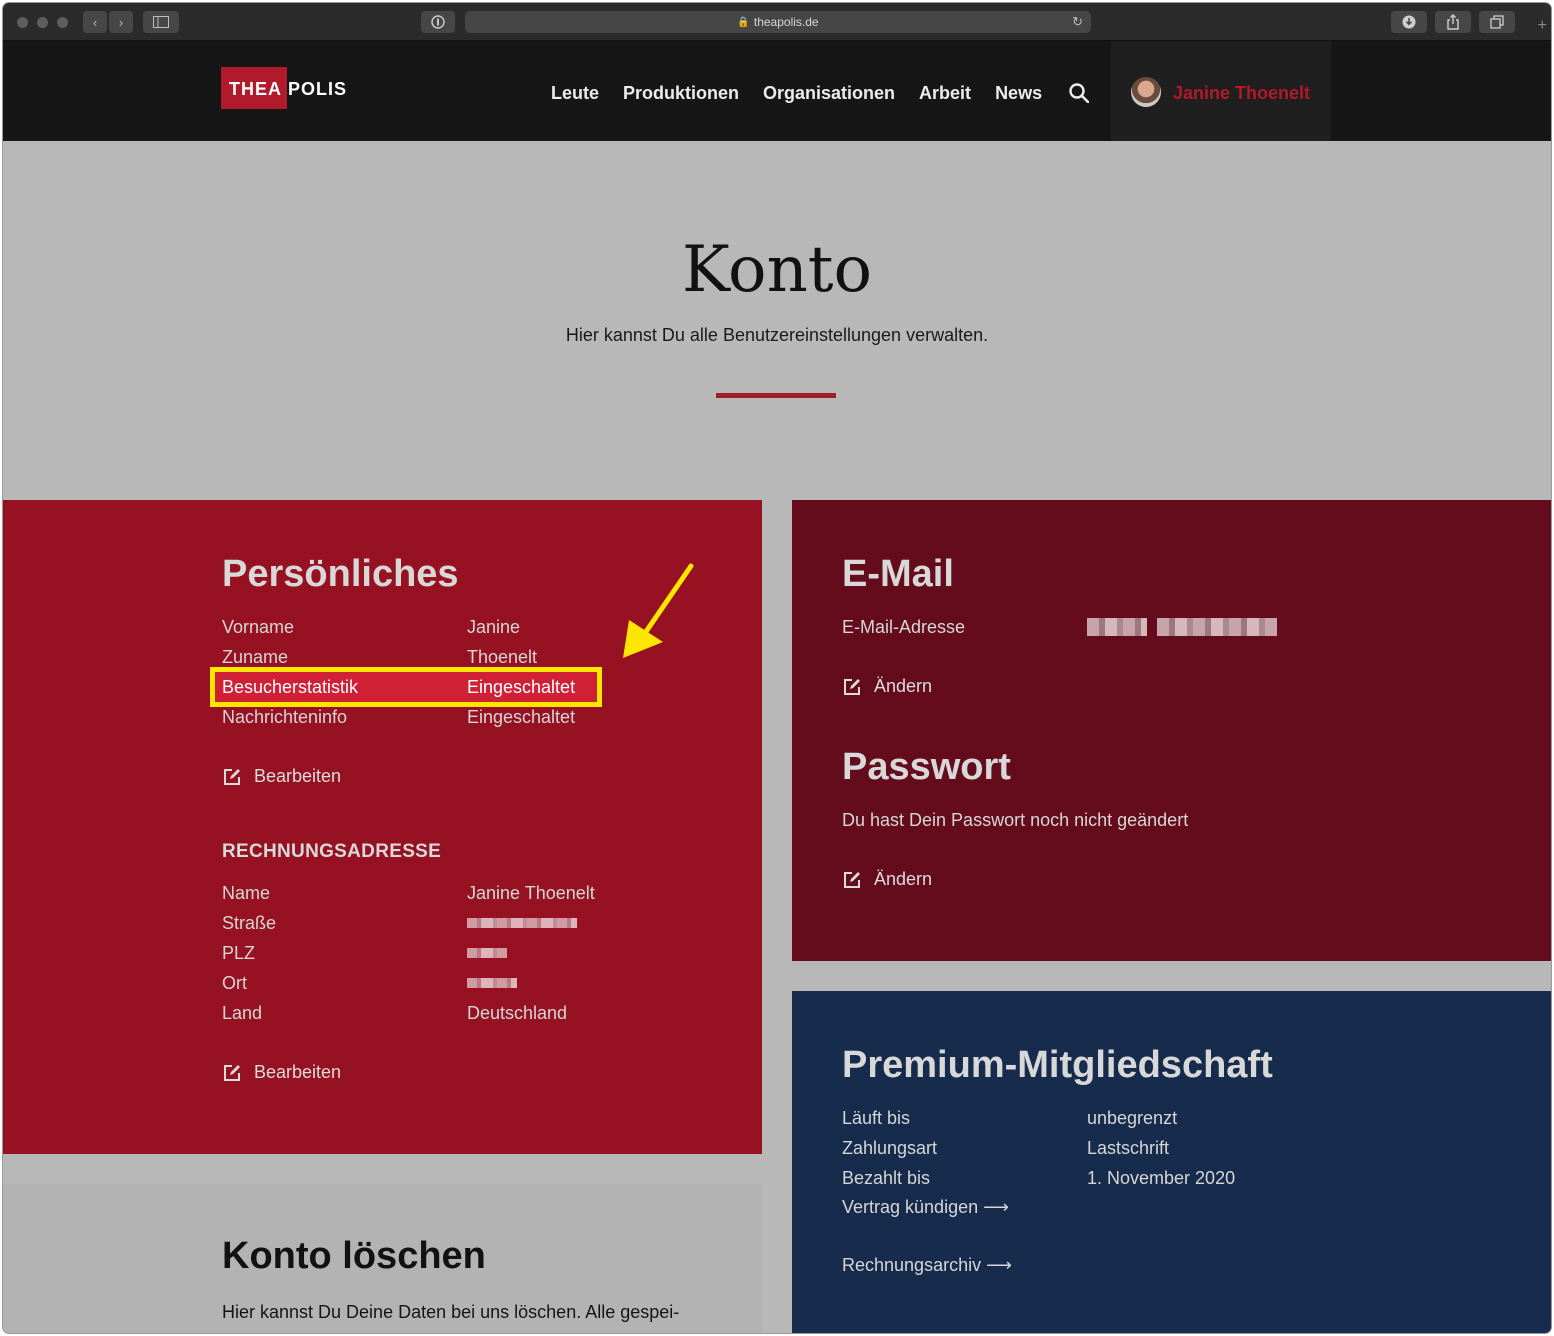 The height and width of the screenshot is (1336, 1554). I want to click on reload-icon: ↻, so click(1077, 22).